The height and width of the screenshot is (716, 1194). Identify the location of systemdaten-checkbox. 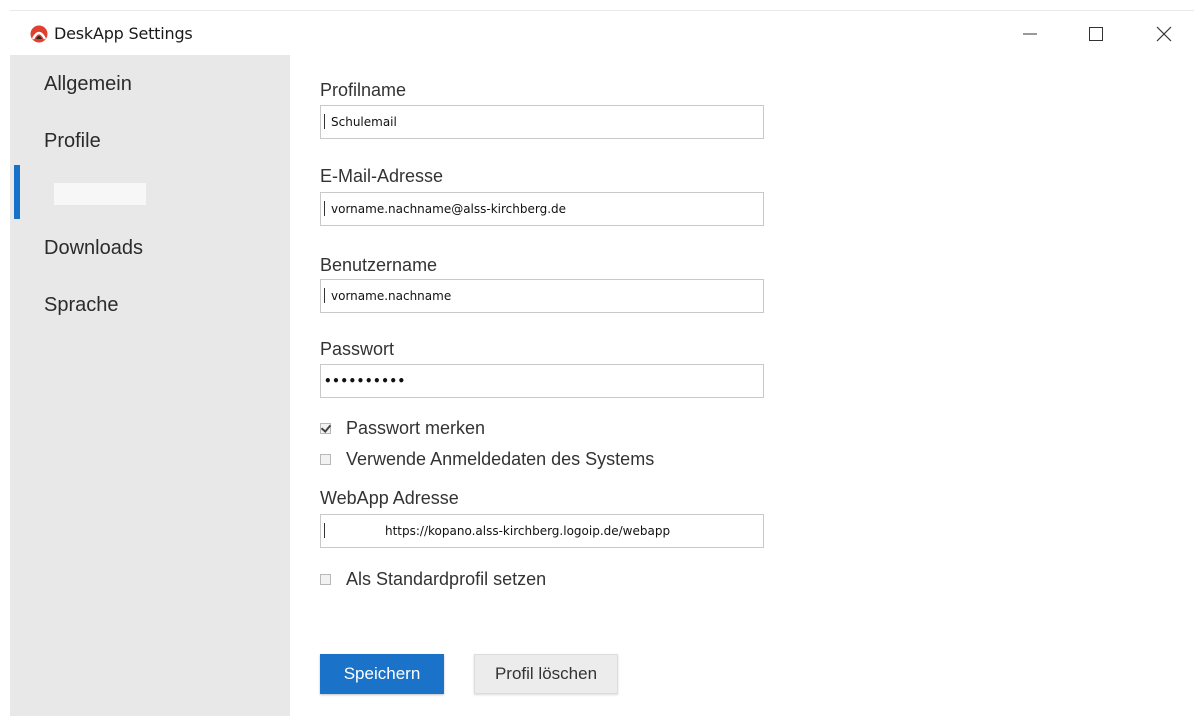
(325, 459).